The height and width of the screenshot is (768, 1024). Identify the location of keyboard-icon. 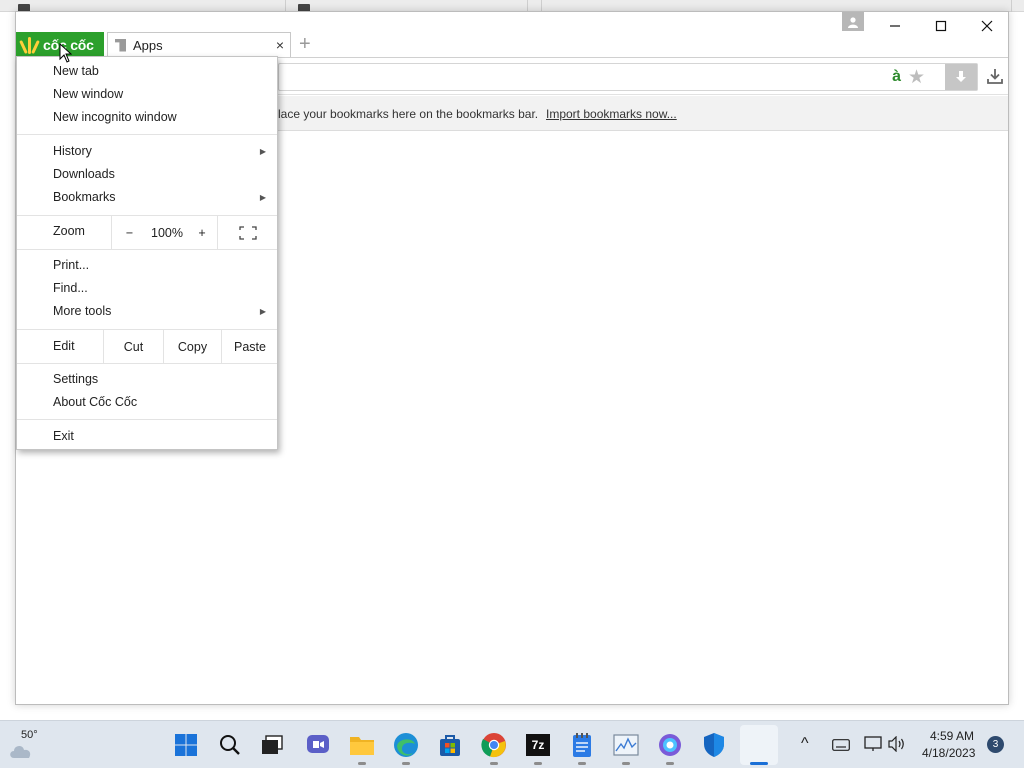
(841, 745).